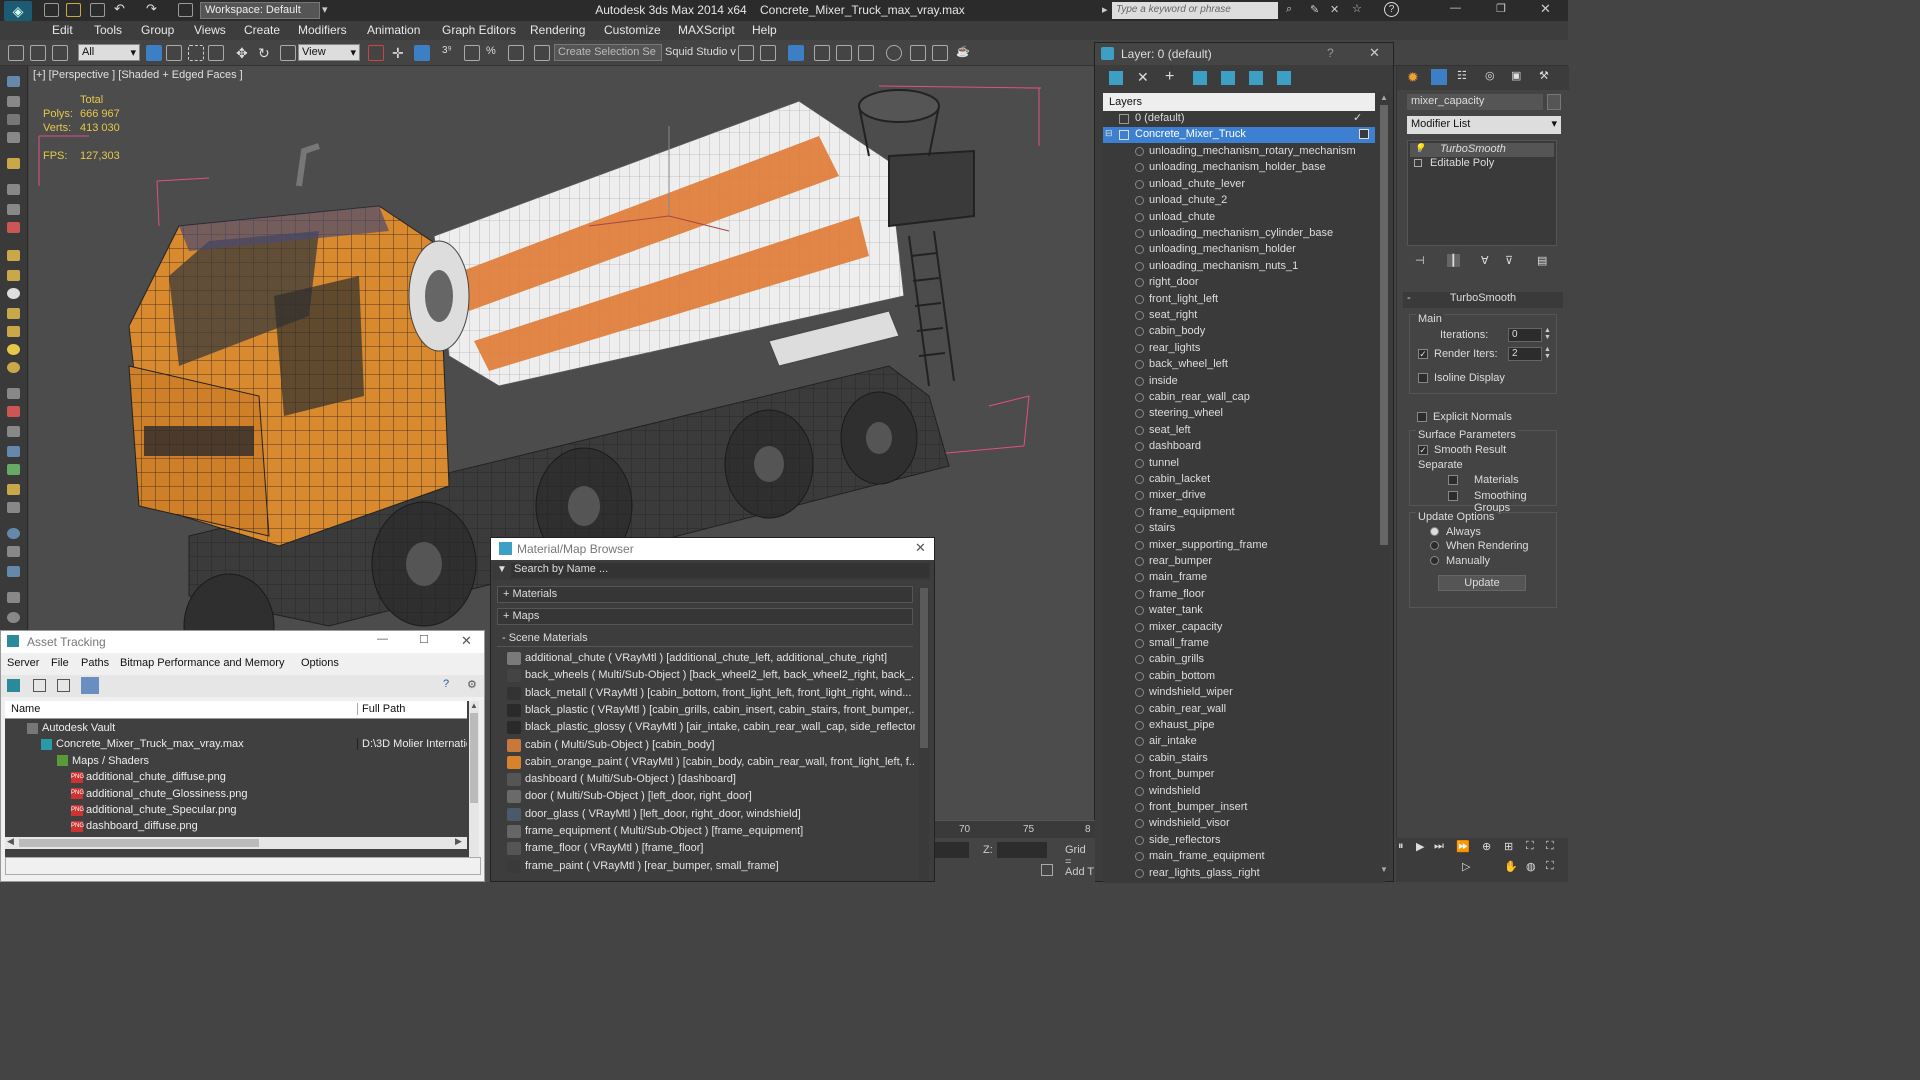 Image resolution: width=1920 pixels, height=1080 pixels. Describe the element at coordinates (329, 52) in the screenshot. I see `reference-coordinate-dropdown: View ▾` at that location.